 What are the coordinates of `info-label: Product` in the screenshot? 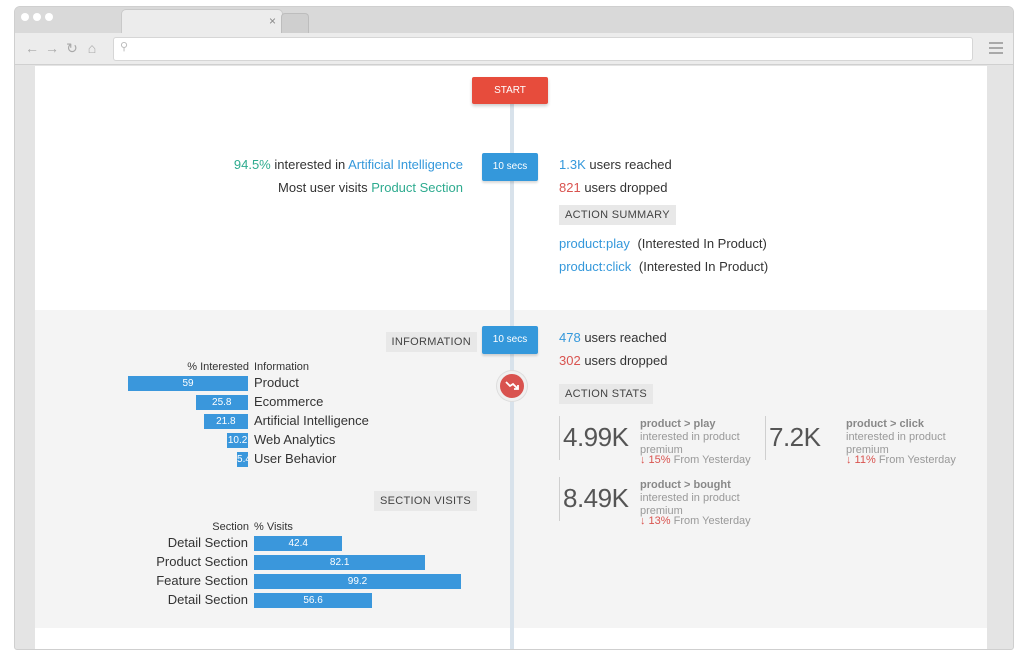 It's located at (276, 382).